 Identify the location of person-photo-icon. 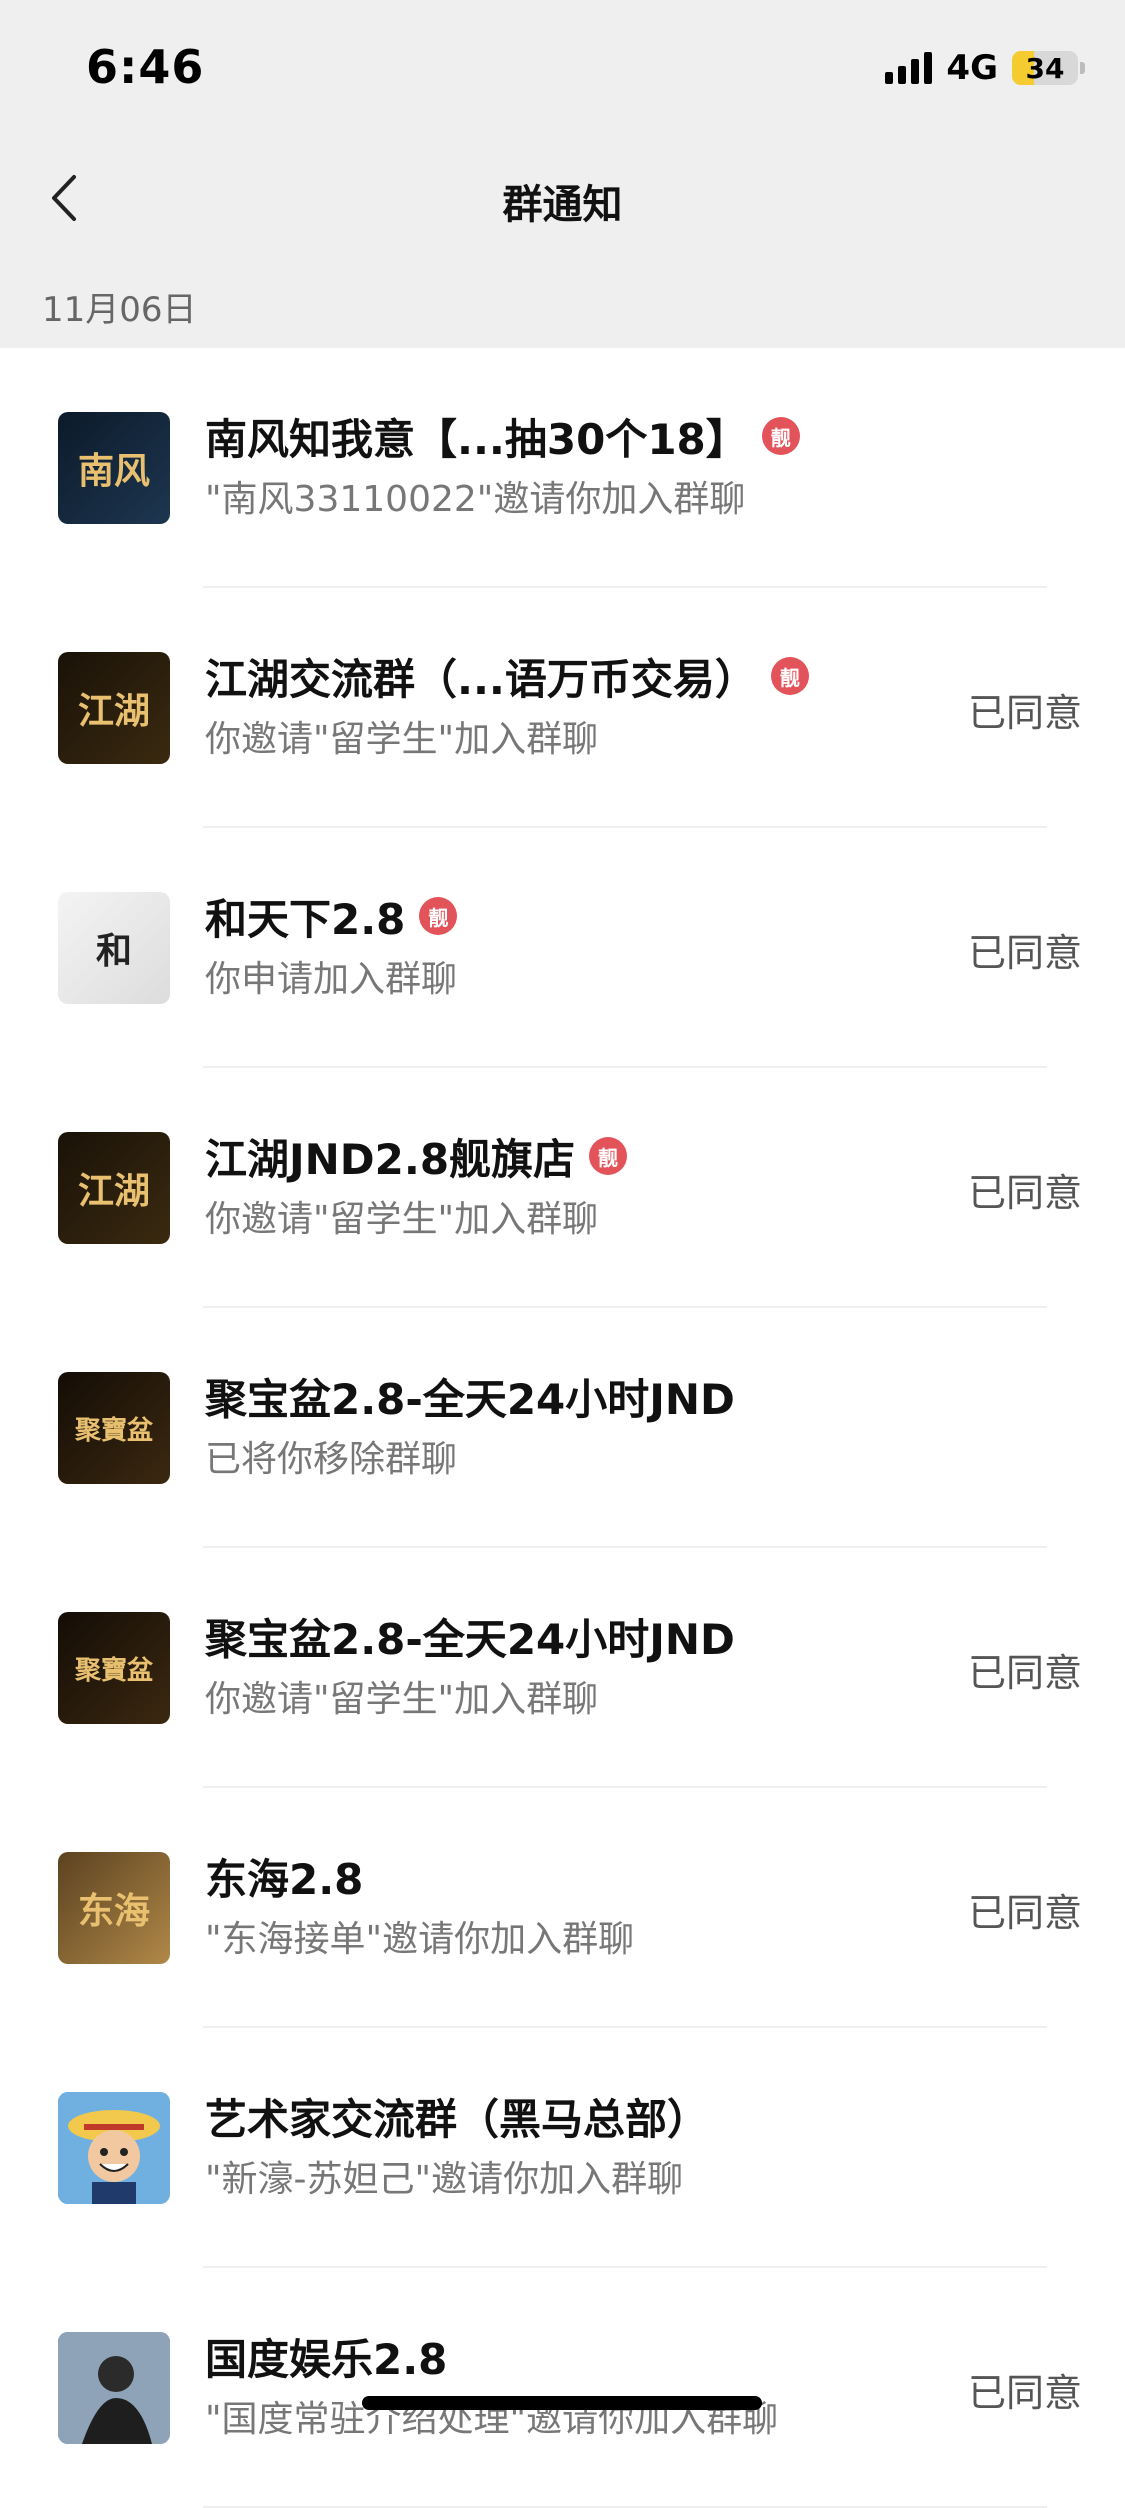
(114, 2388).